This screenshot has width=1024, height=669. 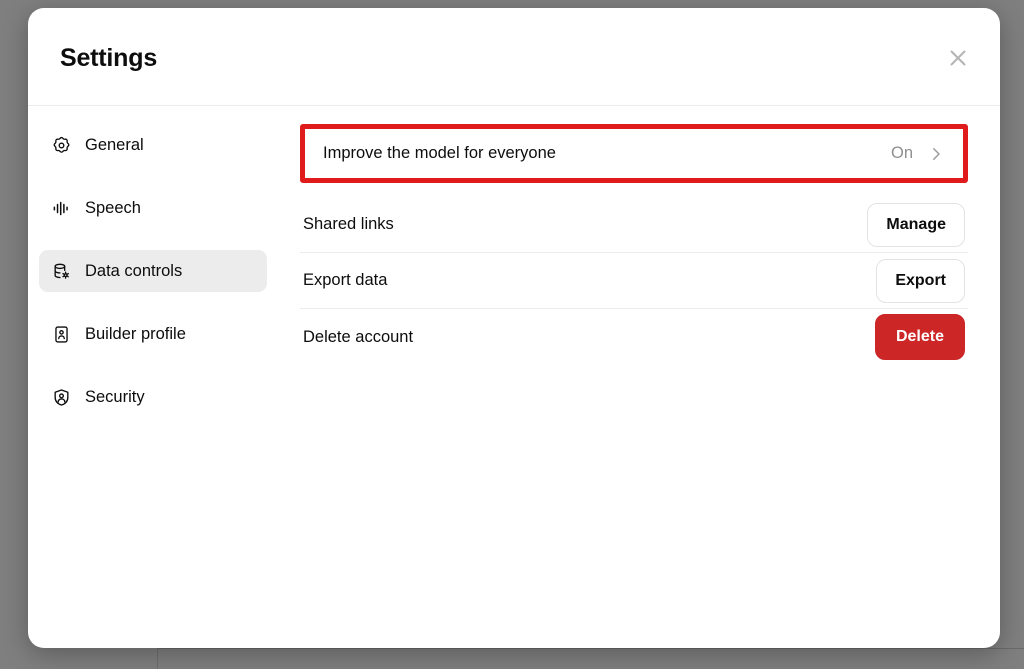 I want to click on close-button, so click(x=958, y=58).